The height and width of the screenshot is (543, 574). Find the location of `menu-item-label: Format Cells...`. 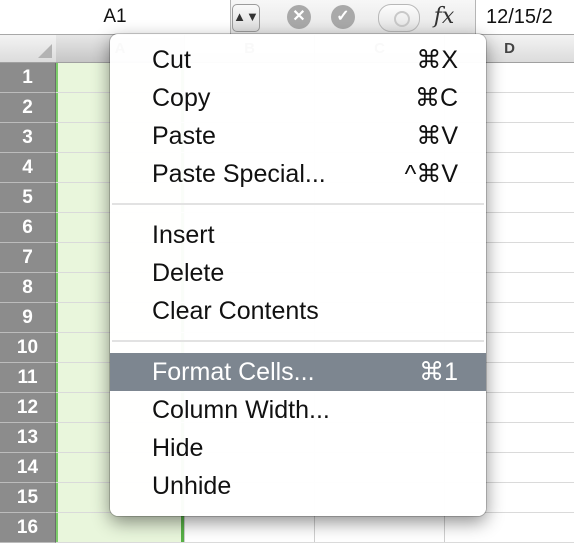

menu-item-label: Format Cells... is located at coordinates (233, 372).